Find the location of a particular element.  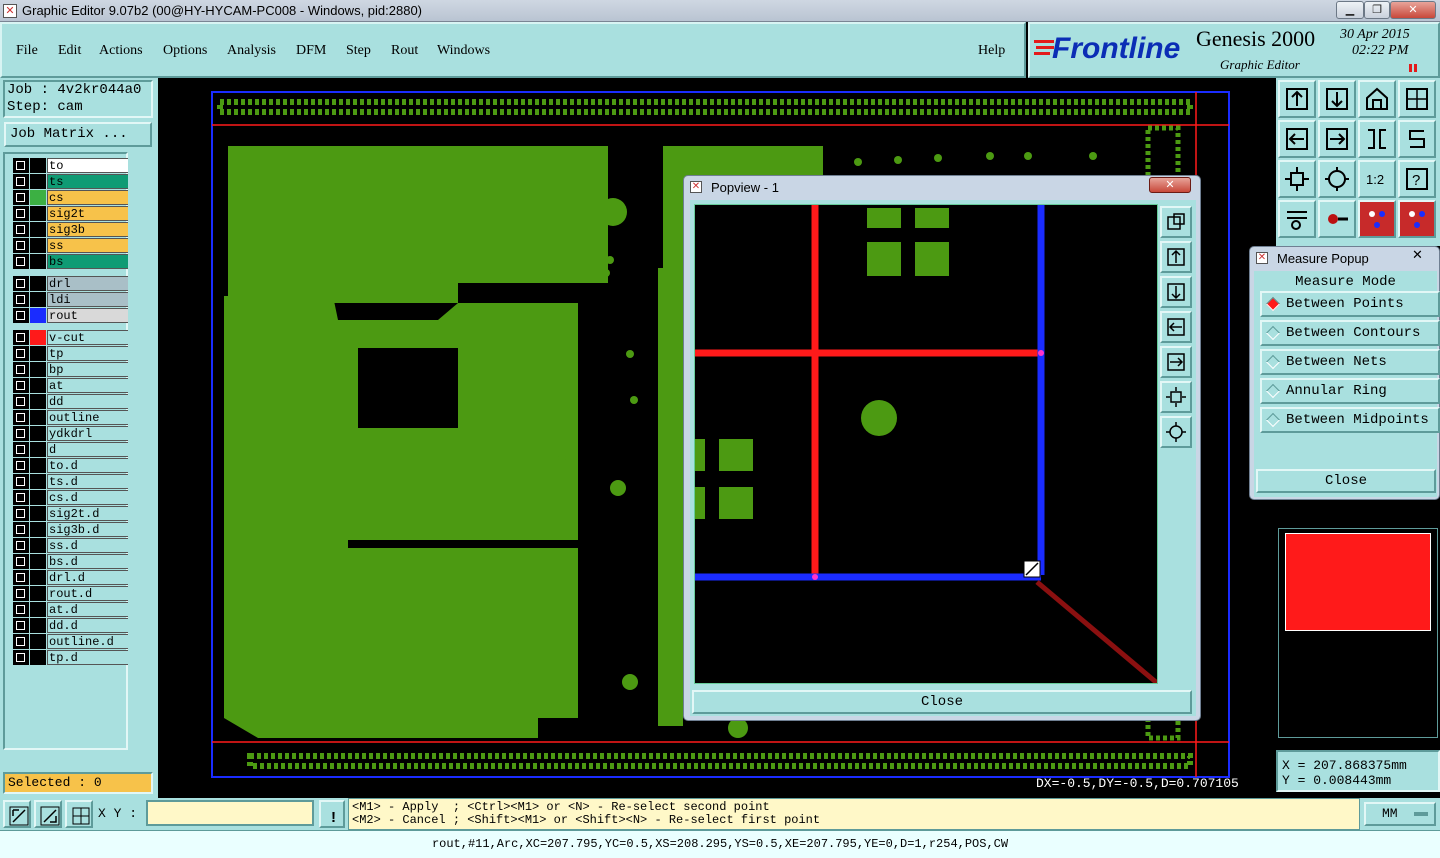

measure-option-between-midpoints: Between Midpoints is located at coordinates (1350, 420).